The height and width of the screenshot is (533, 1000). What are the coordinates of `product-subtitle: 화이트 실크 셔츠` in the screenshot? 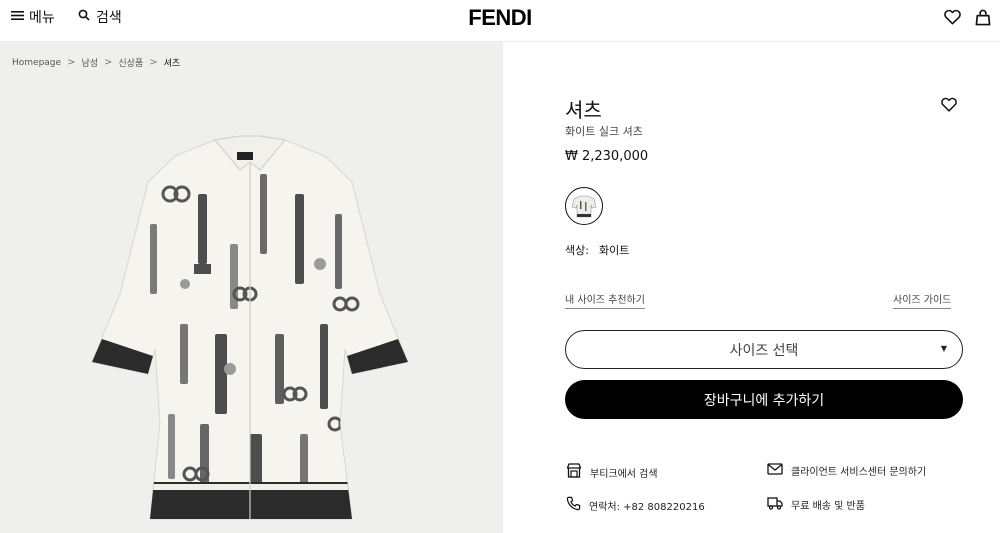 It's located at (604, 131).